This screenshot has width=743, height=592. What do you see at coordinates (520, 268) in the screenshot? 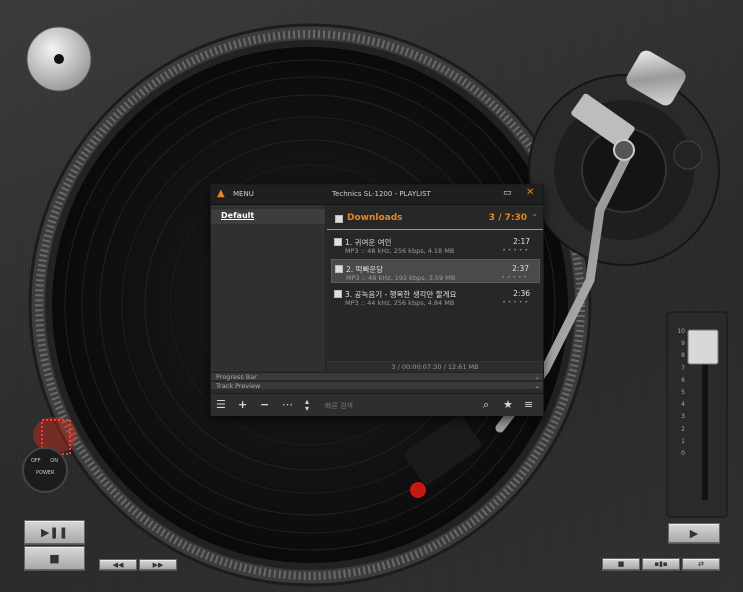
I see `track-duration: 2:37` at bounding box center [520, 268].